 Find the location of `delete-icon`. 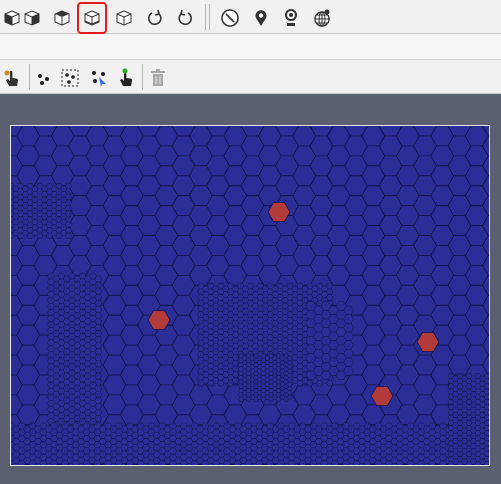

delete-icon is located at coordinates (158, 77).